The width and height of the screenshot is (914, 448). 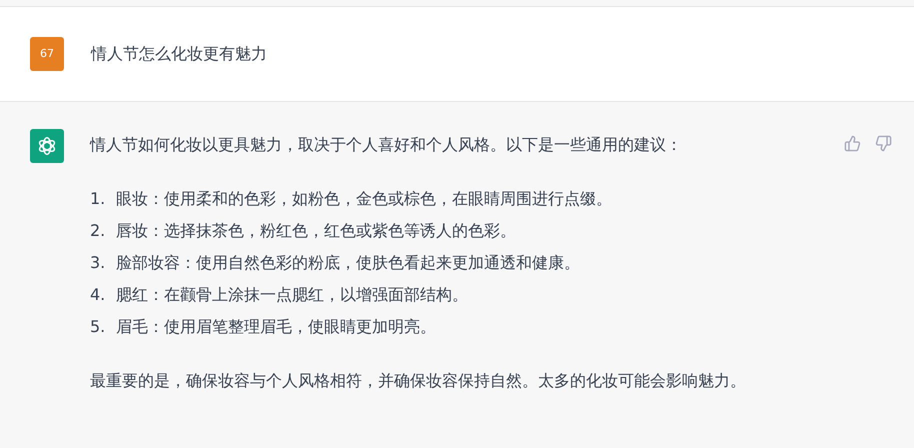 What do you see at coordinates (883, 143) in the screenshot?
I see `thumbs-down-icon` at bounding box center [883, 143].